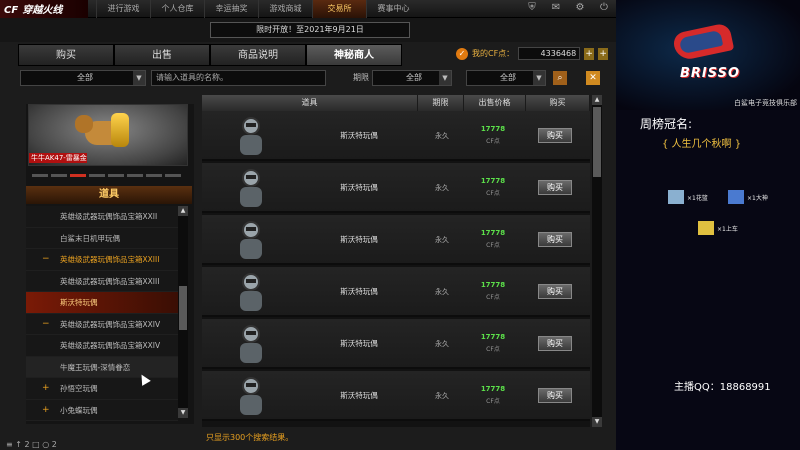  What do you see at coordinates (532, 8) in the screenshot?
I see `shield-icon: ⛨` at bounding box center [532, 8].